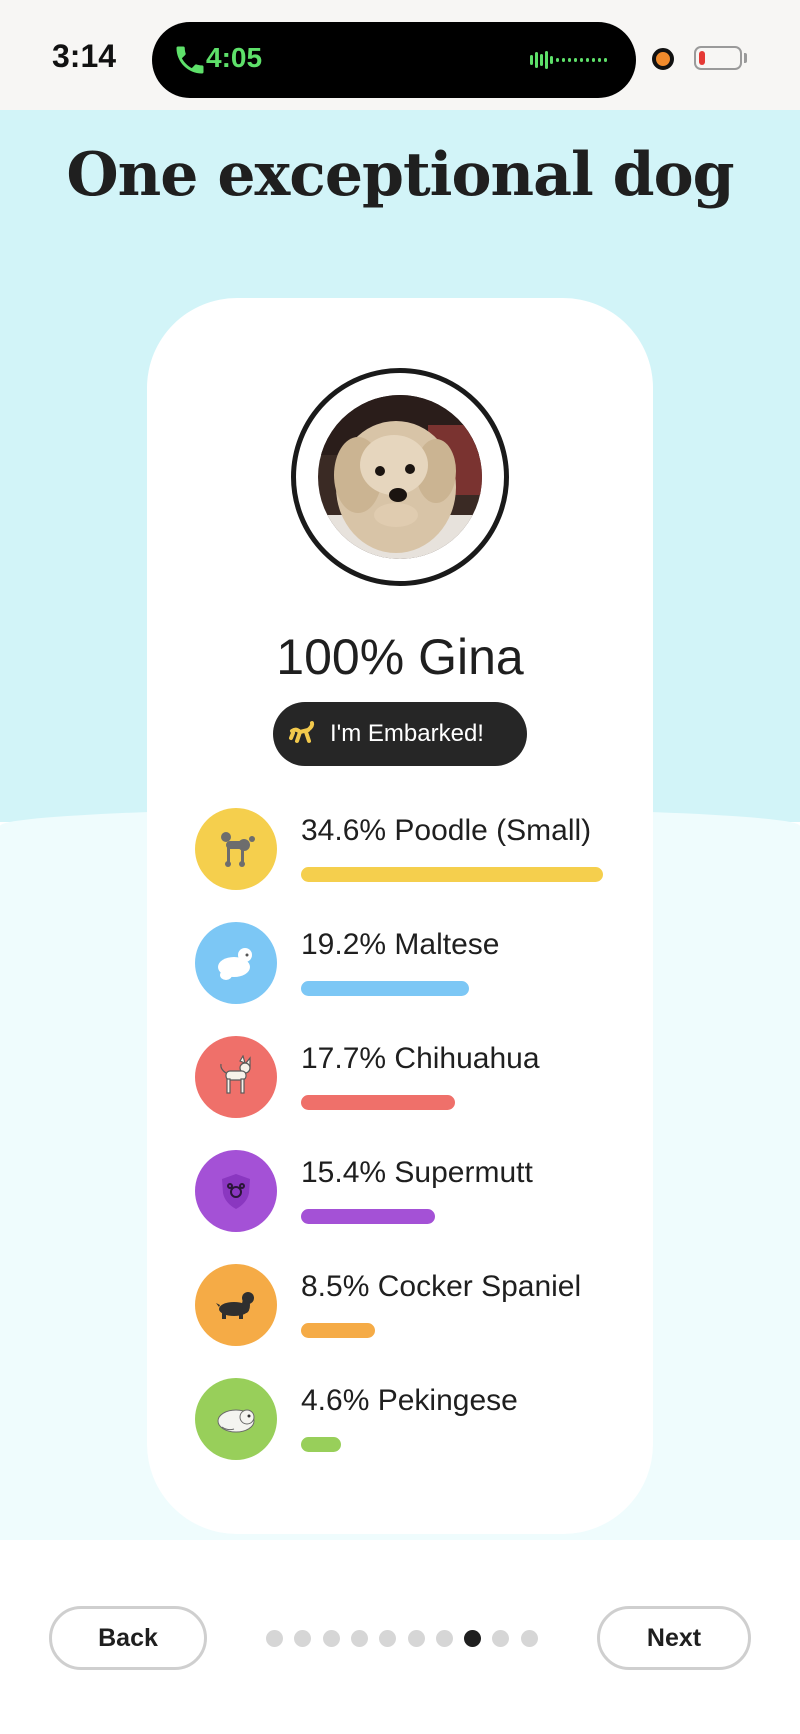 This screenshot has width=800, height=1734. I want to click on breed-row-pekingese: 4.6% Pekingese, so click(405, 1423).